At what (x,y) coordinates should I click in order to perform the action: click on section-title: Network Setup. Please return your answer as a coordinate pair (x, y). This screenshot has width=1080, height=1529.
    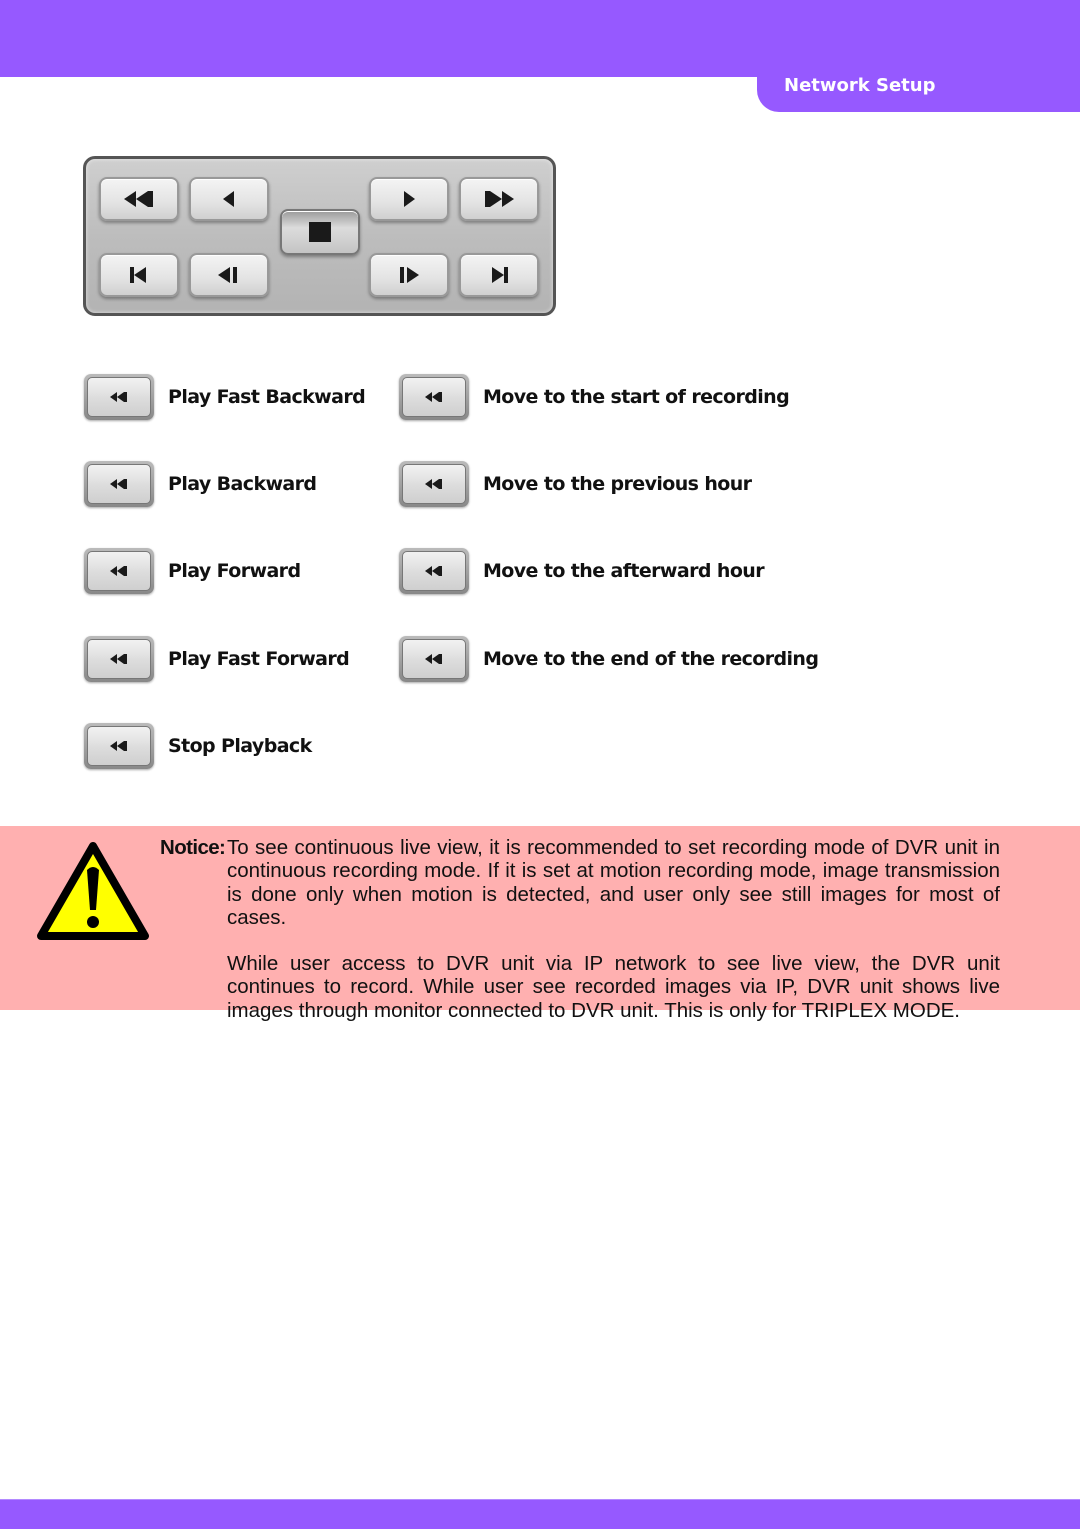
    Looking at the image, I should click on (860, 85).